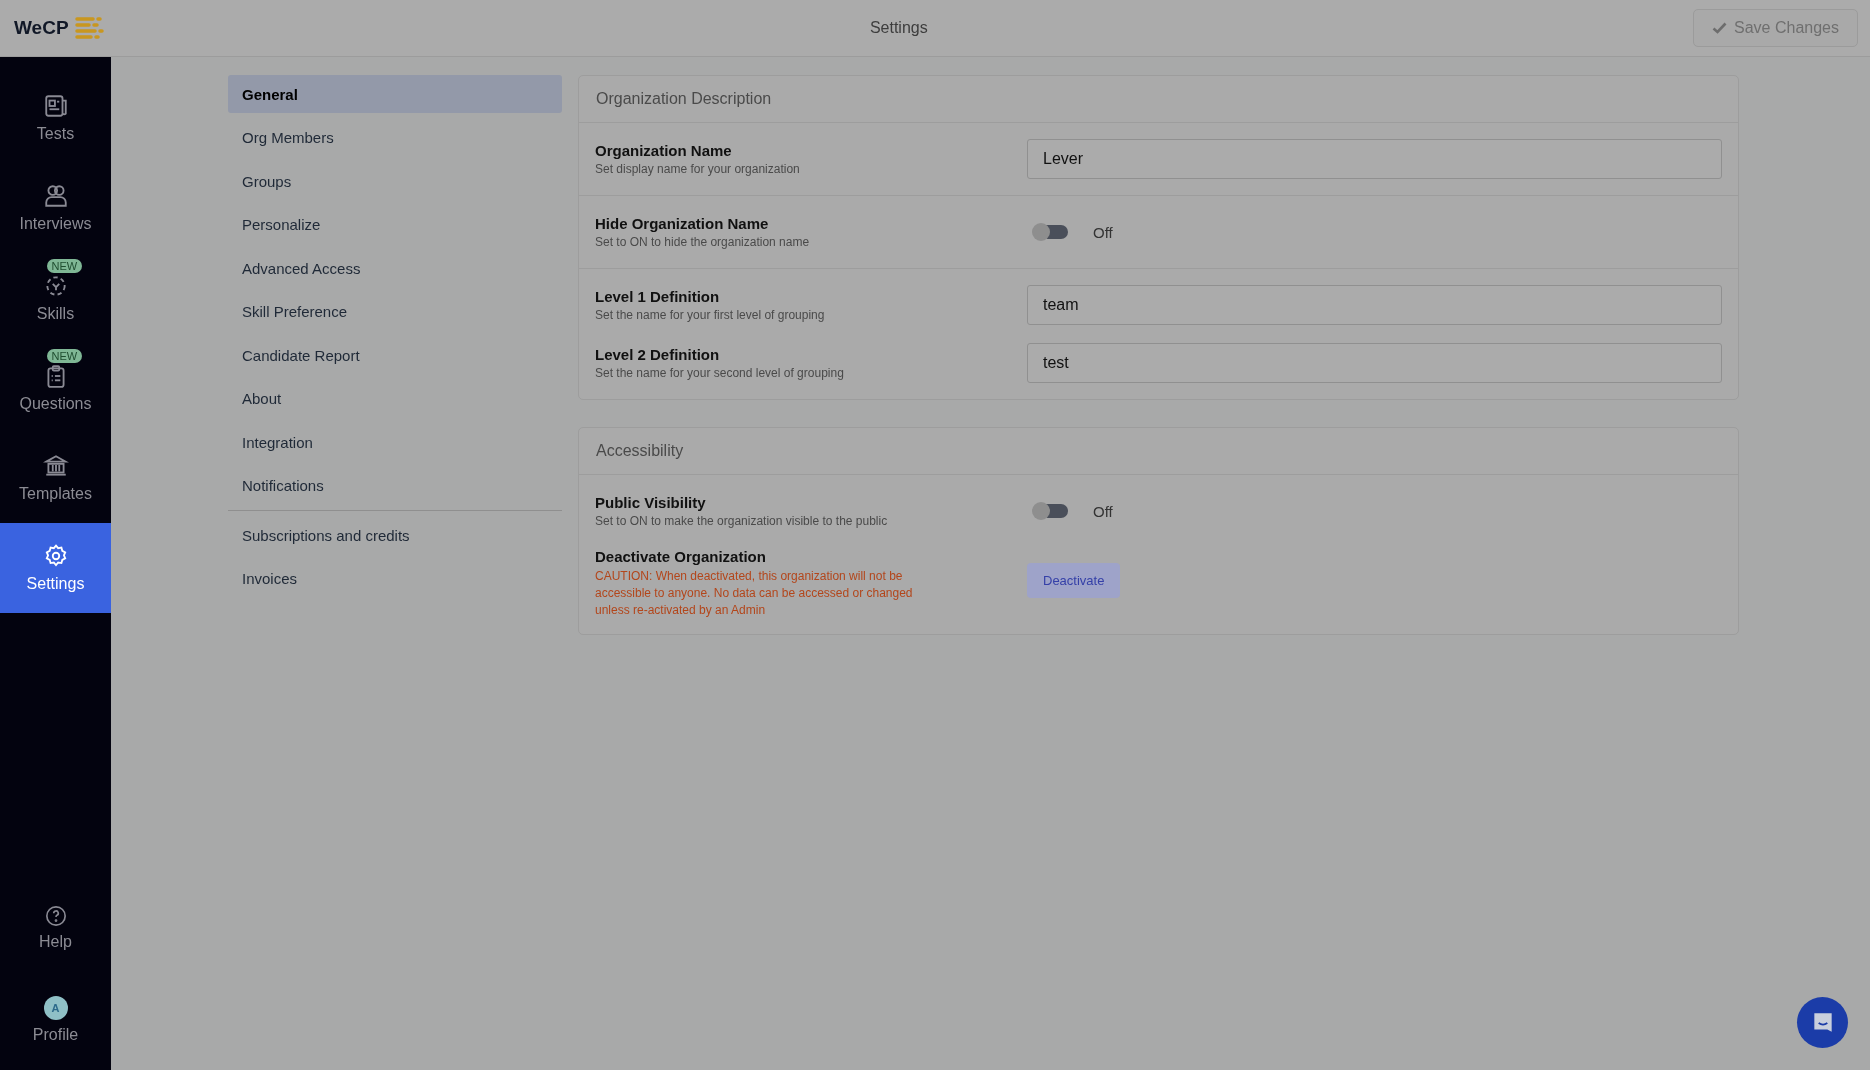 This screenshot has width=1870, height=1070. I want to click on settings-menu-item: Advanced Access, so click(395, 268).